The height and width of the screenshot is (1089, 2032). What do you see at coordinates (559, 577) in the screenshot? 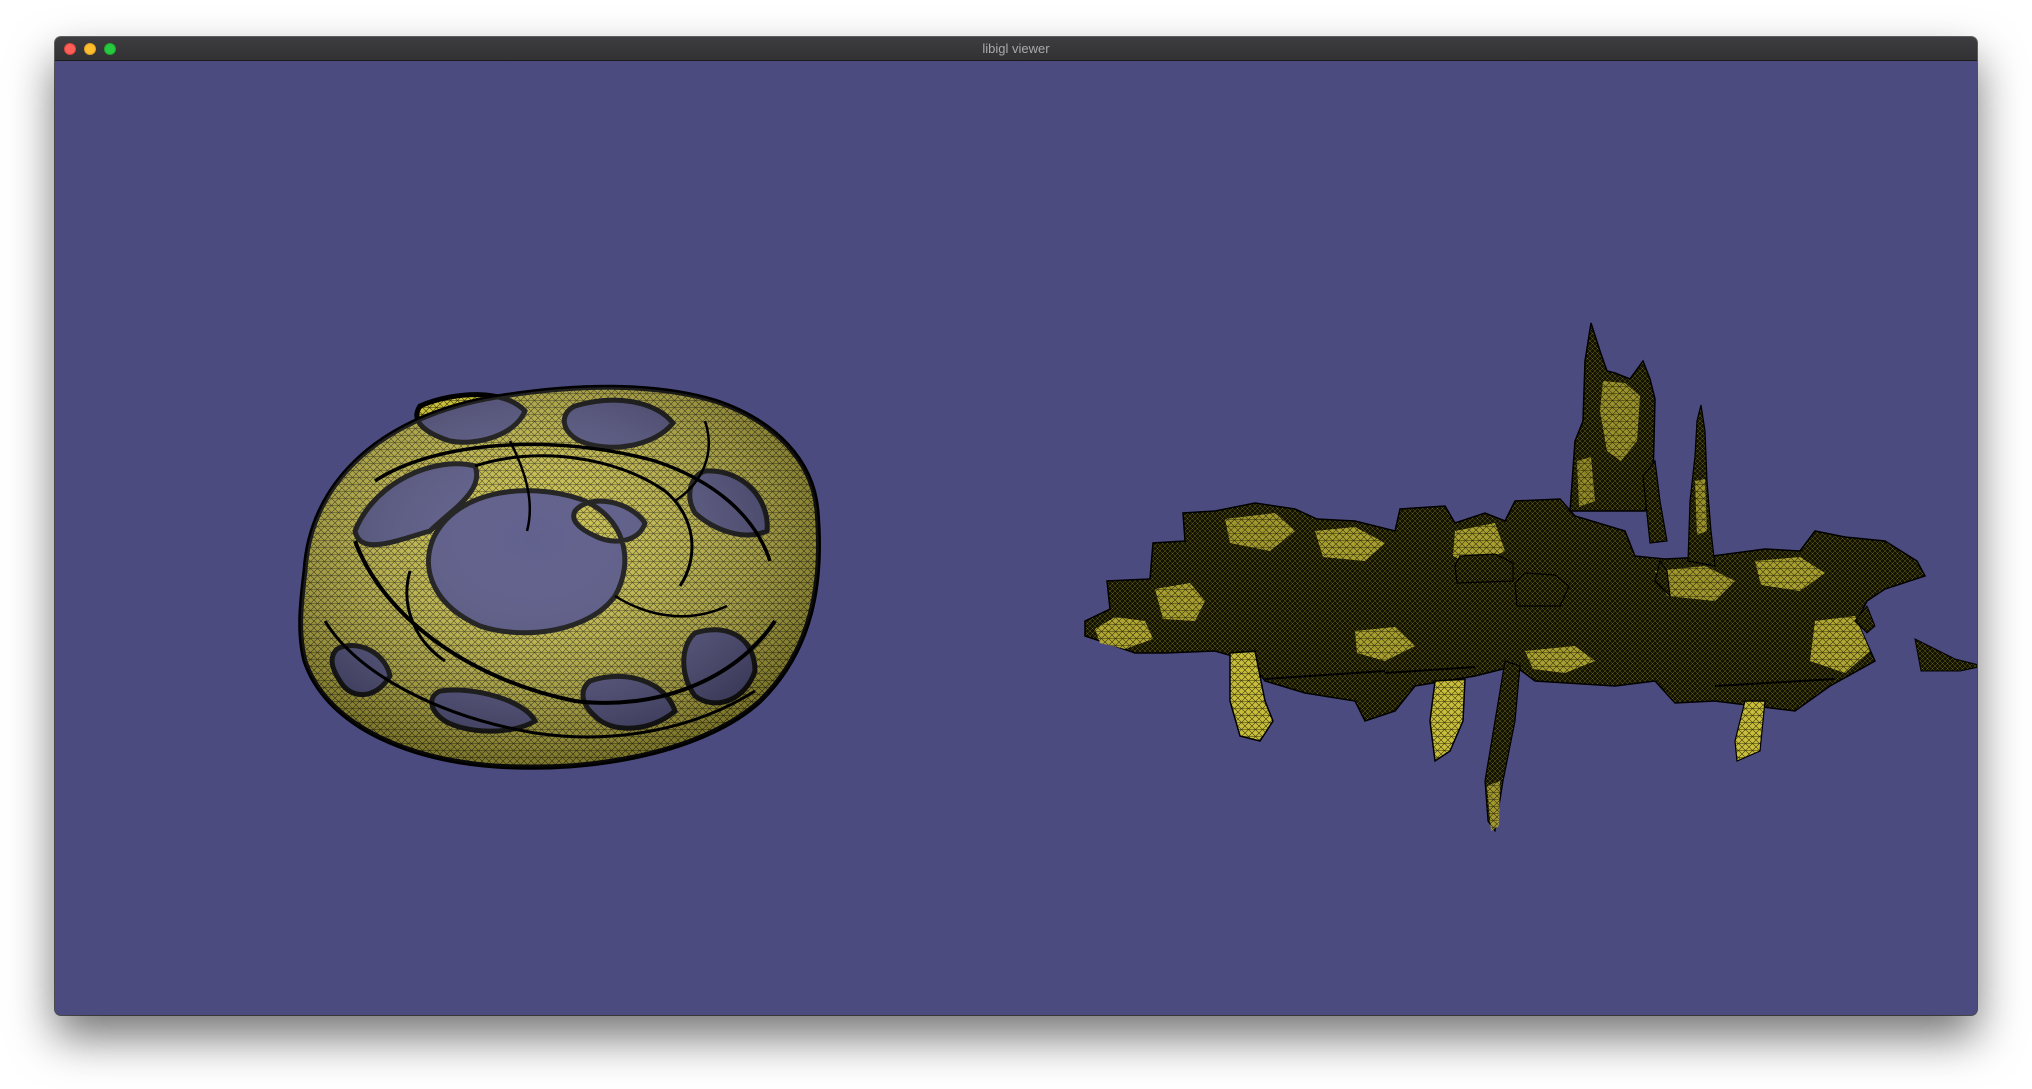
I see `twisted-ring-mesh` at bounding box center [559, 577].